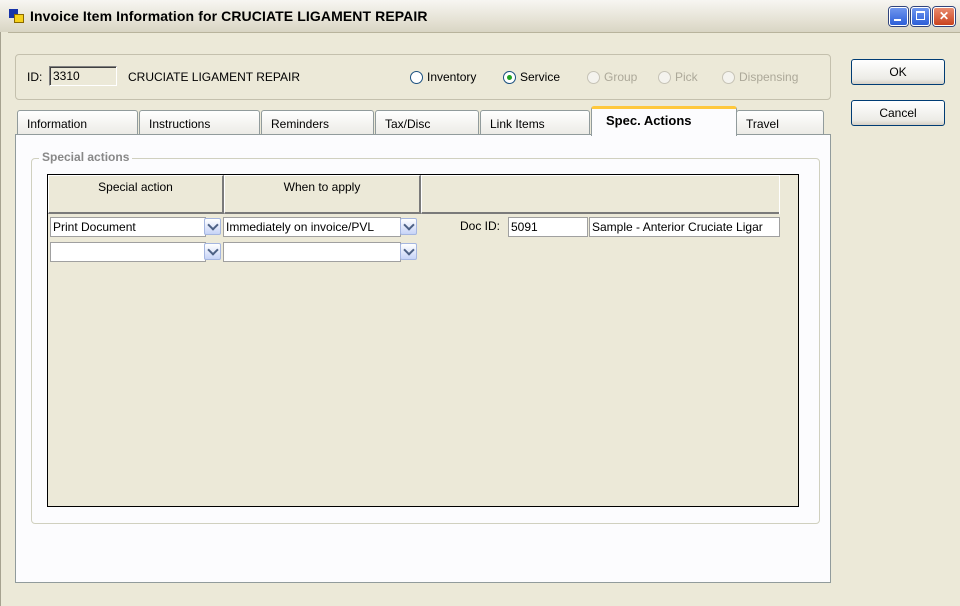  Describe the element at coordinates (898, 16) in the screenshot. I see `minimize-icon` at that location.